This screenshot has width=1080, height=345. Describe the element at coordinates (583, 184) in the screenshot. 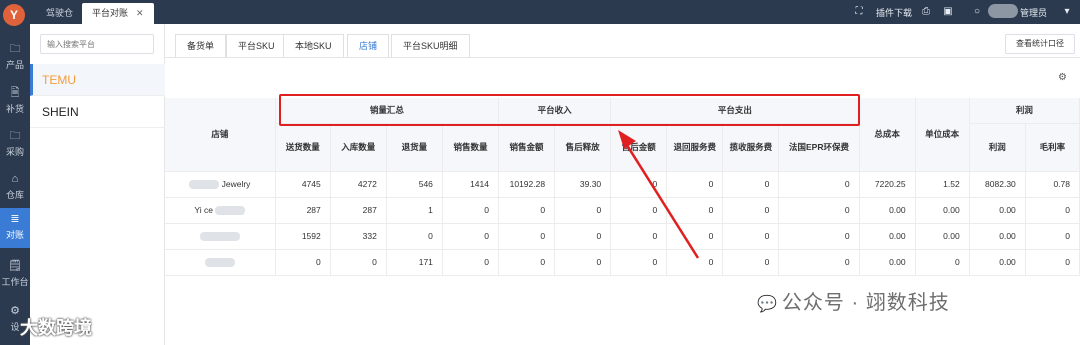

I see `table-cell: 39.30` at that location.